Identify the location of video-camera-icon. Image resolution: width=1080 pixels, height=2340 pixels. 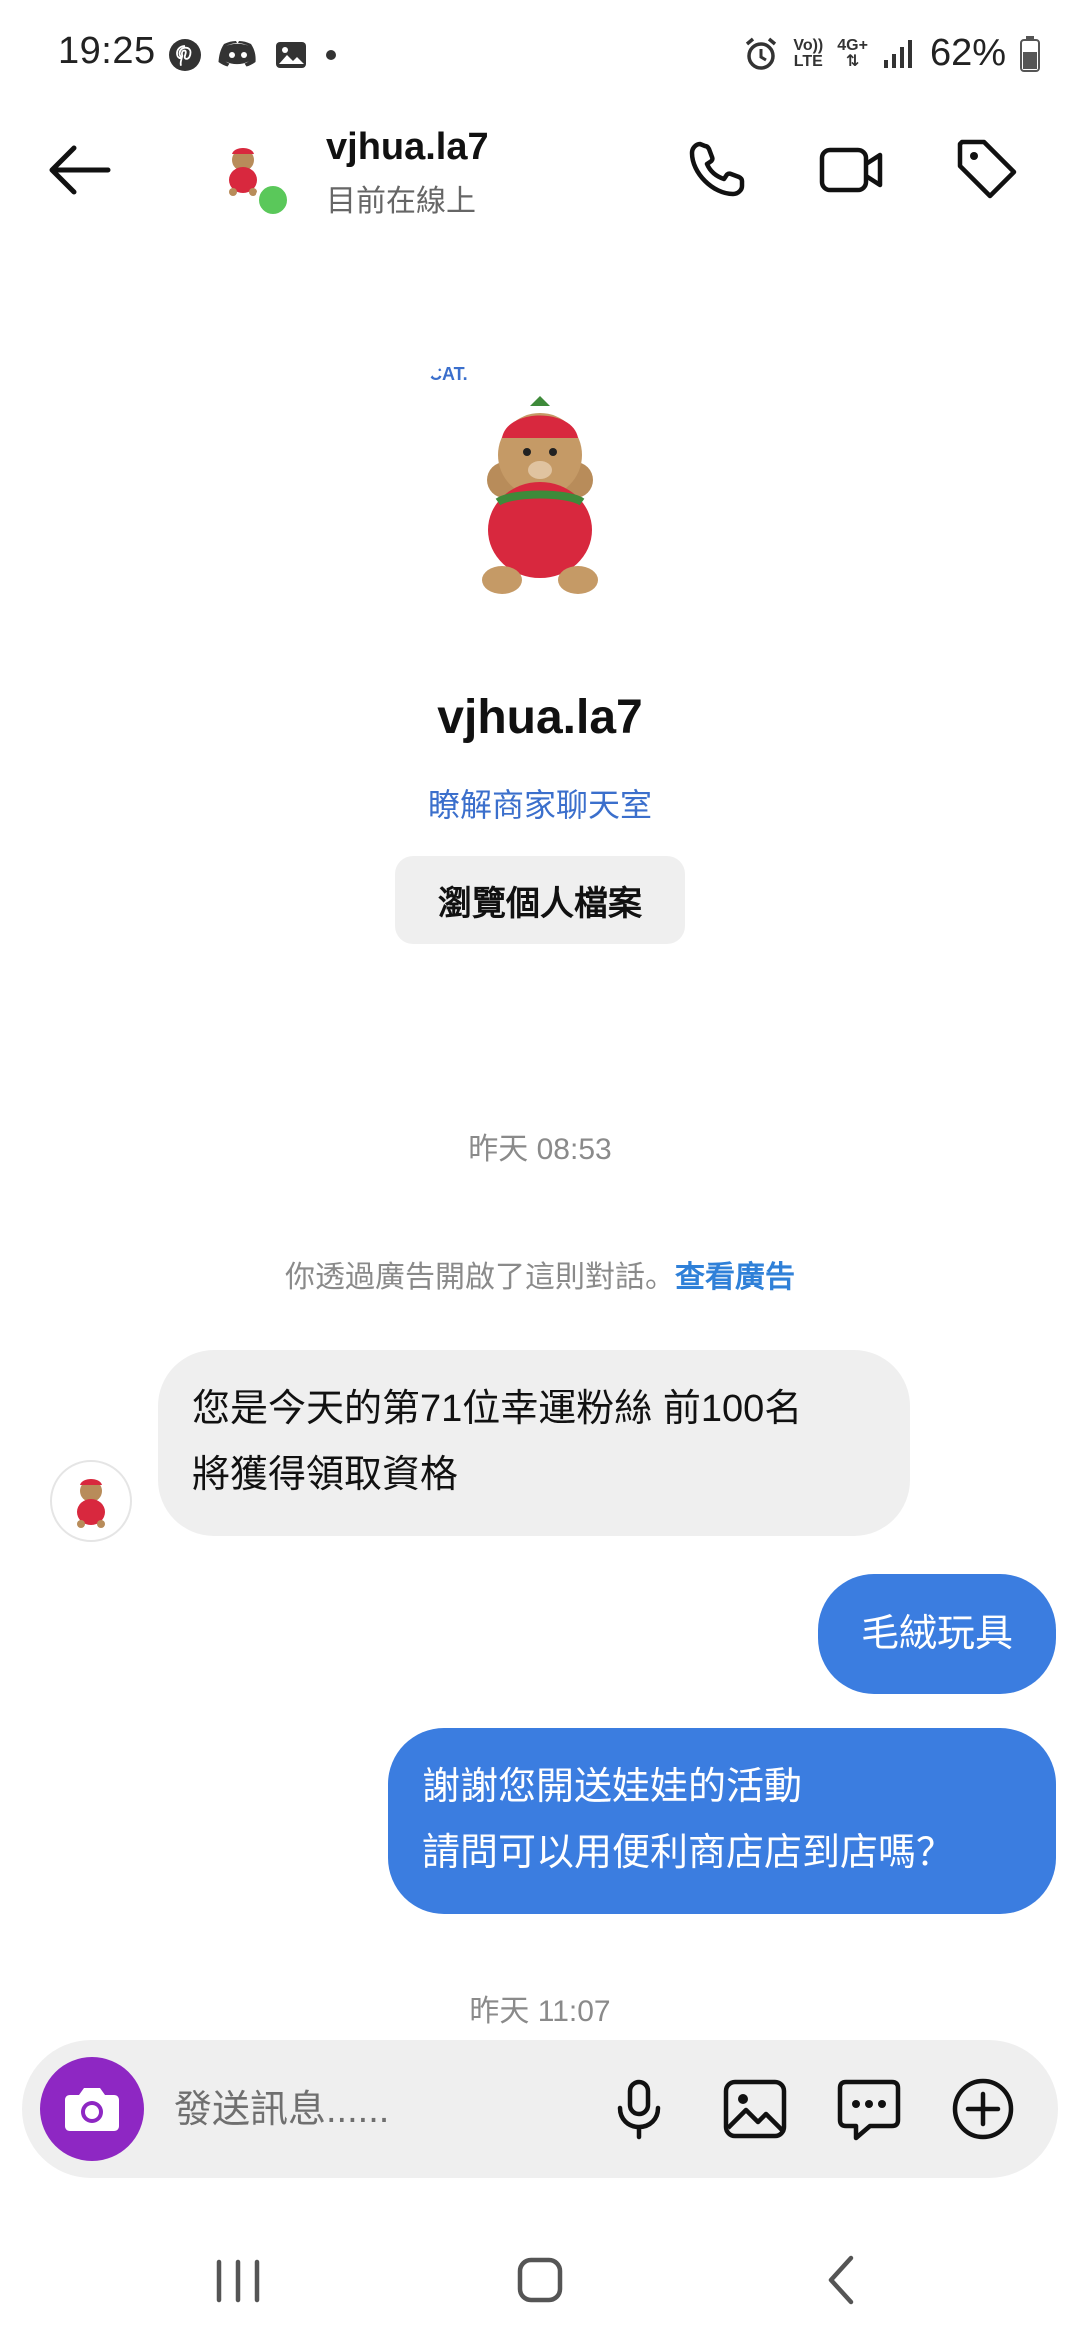
(852, 170).